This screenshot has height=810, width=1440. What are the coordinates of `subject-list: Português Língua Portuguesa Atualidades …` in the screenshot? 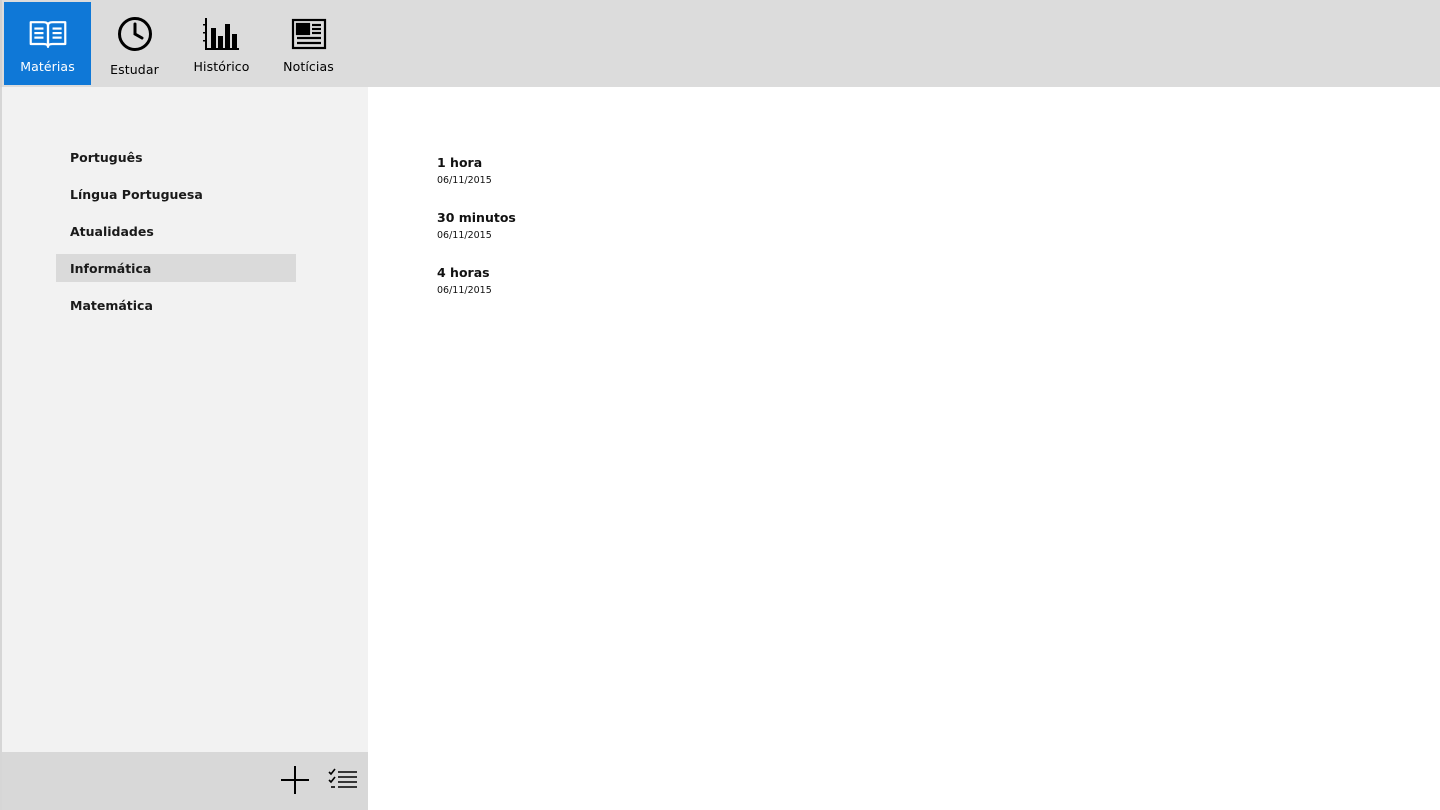 It's located at (176, 235).